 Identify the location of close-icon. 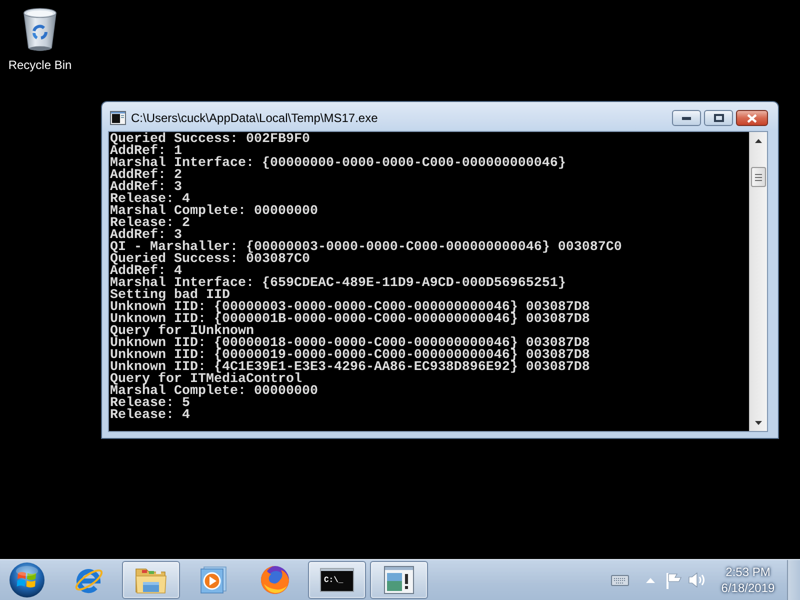
(752, 118).